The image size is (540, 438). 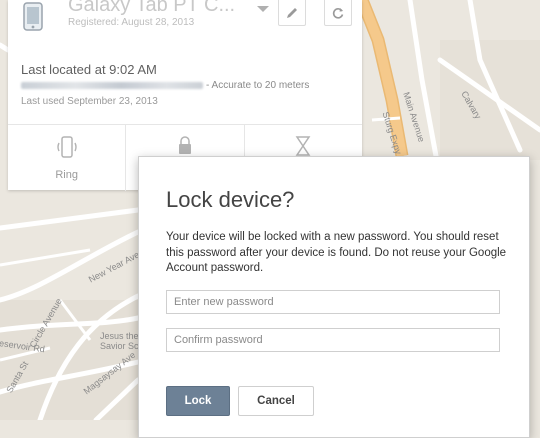 I want to click on lock-button: Lock, so click(x=198, y=401).